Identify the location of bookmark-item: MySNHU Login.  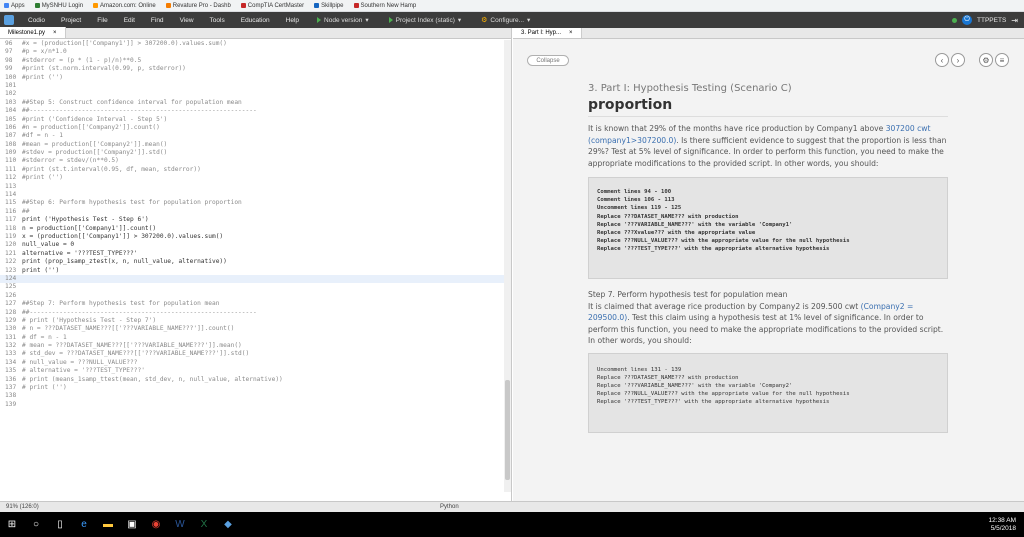
(58, 6).